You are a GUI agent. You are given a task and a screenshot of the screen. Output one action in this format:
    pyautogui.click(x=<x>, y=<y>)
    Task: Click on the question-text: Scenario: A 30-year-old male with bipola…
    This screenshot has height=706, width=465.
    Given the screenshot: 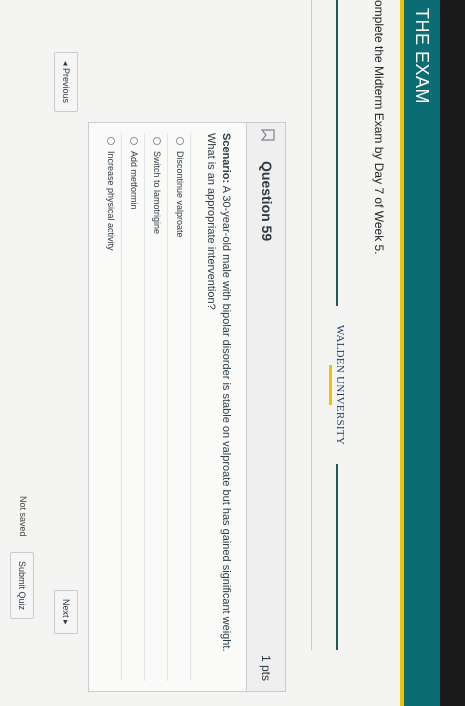 What is the action you would take?
    pyautogui.click(x=218, y=403)
    